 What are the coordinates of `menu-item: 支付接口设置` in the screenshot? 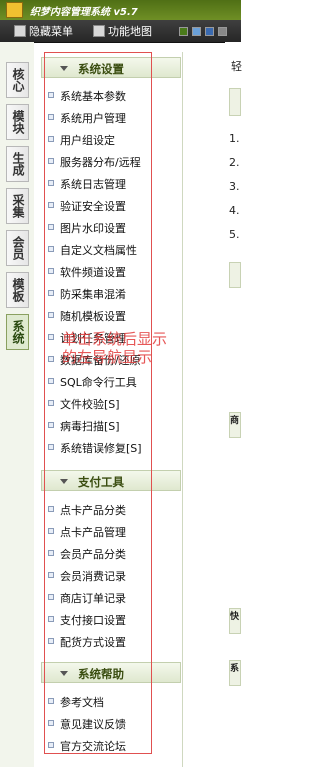 It's located at (87, 620).